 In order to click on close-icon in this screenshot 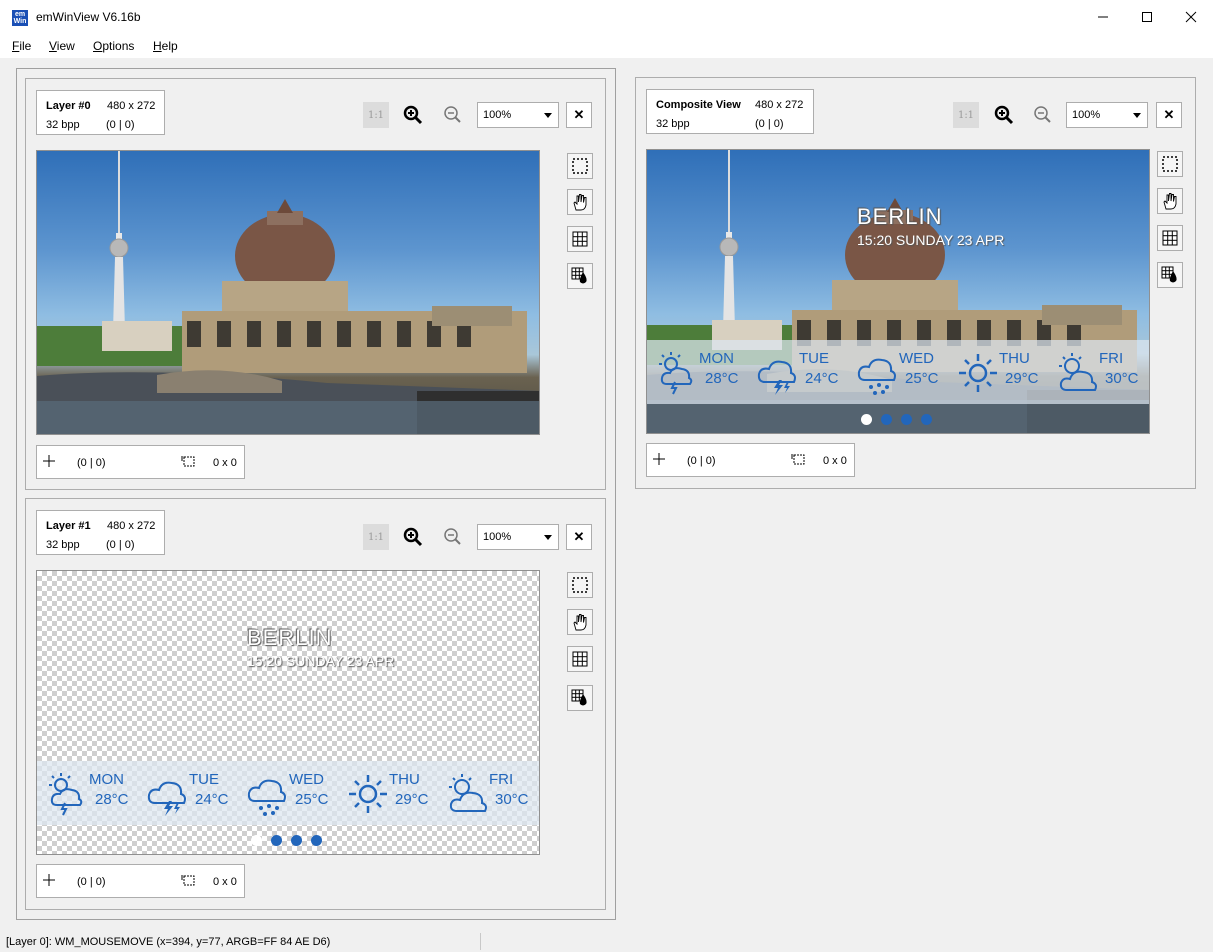, I will do `click(1191, 17)`.